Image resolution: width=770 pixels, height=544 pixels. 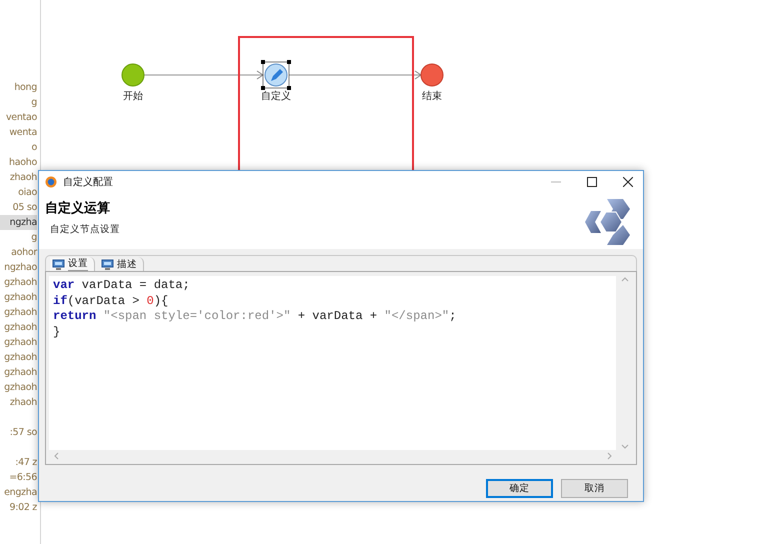 What do you see at coordinates (255, 316) in the screenshot?
I see `code-line: return "<span style='color:red'>" + varData + "</span>";` at bounding box center [255, 316].